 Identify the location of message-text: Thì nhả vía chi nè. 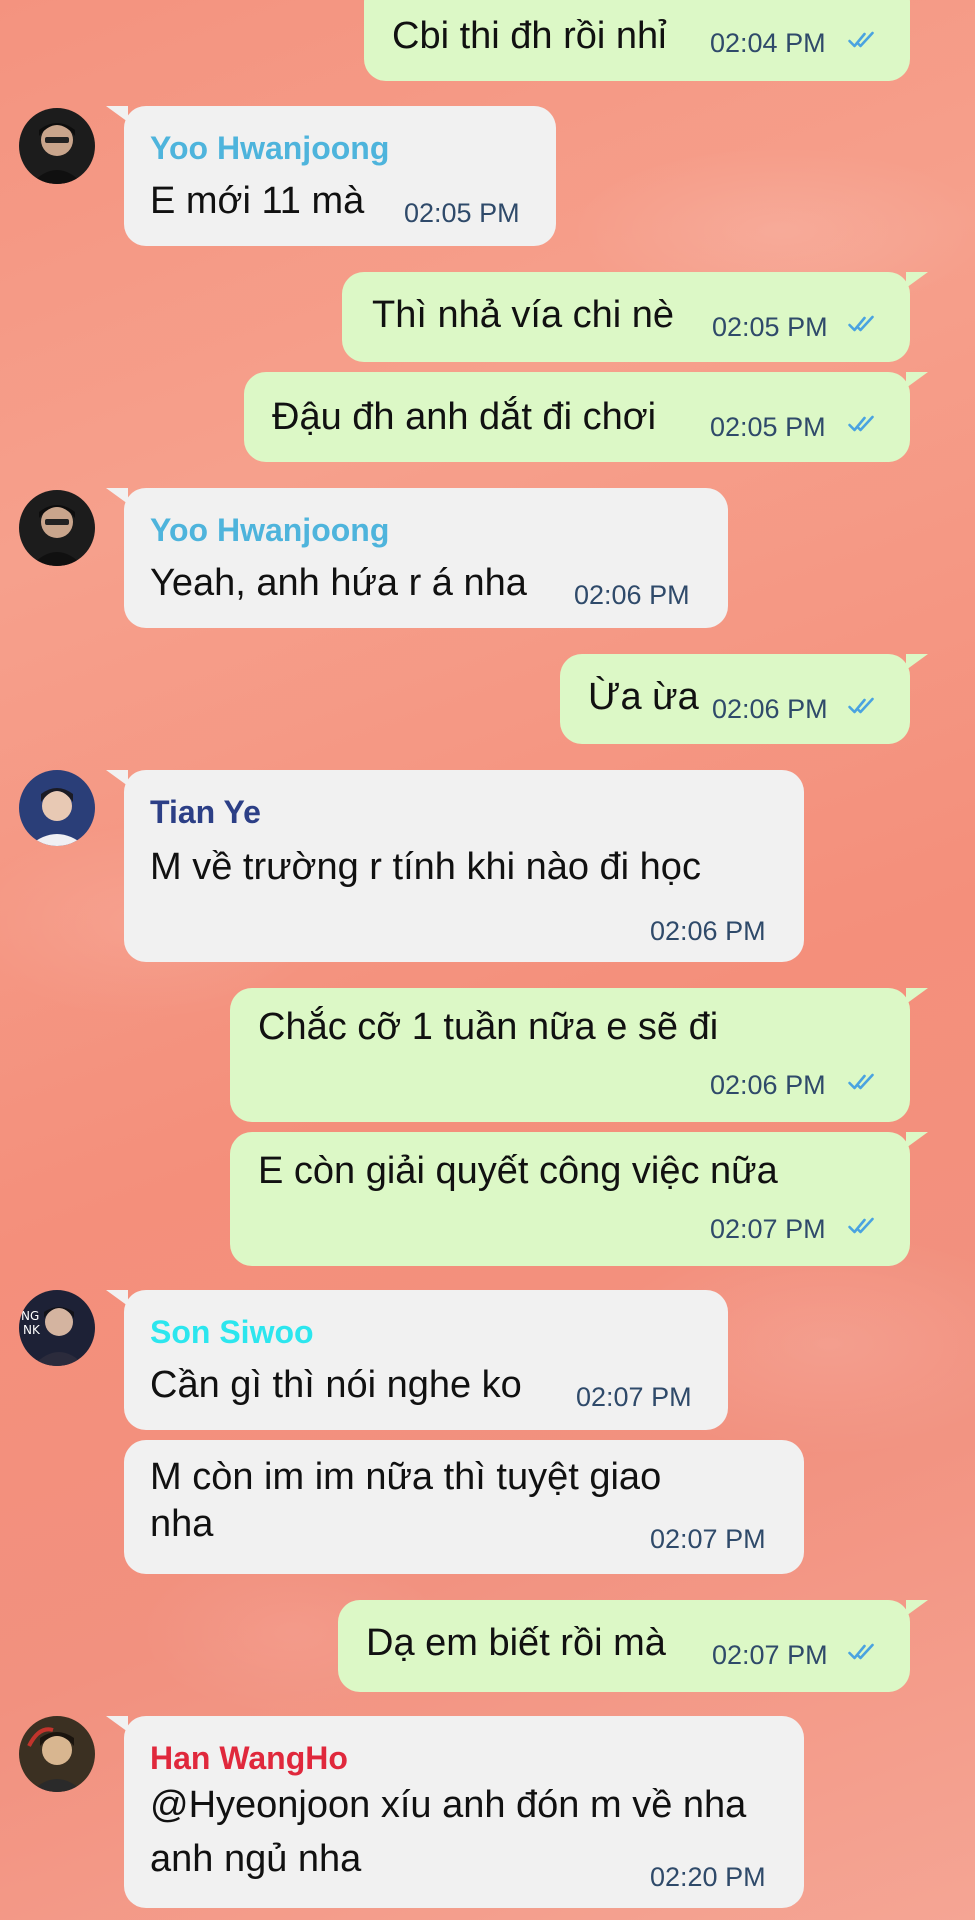
(523, 315).